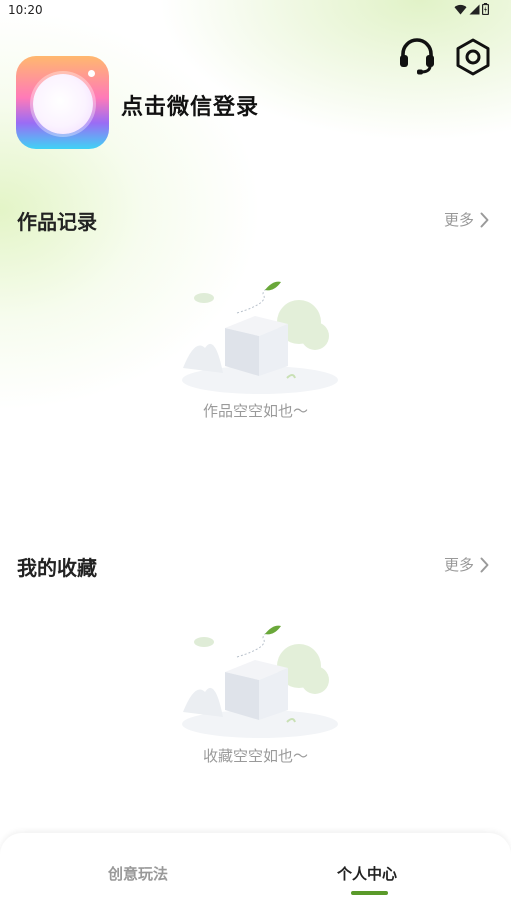 The height and width of the screenshot is (908, 511). Describe the element at coordinates (138, 873) in the screenshot. I see `tab-creative-play: 创意玩法` at that location.